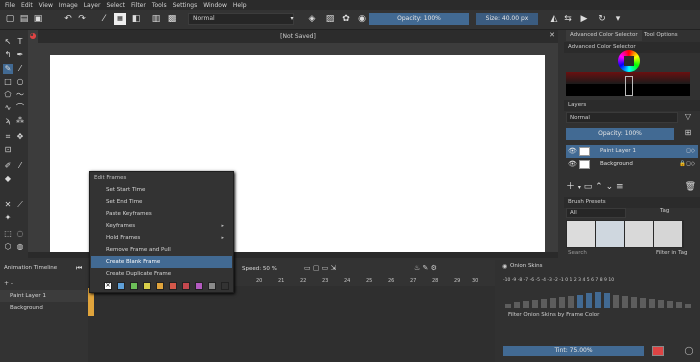 Image resolution: width=700 pixels, height=362 pixels. I want to click on lasso-select-icon: ◍, so click(20, 247).